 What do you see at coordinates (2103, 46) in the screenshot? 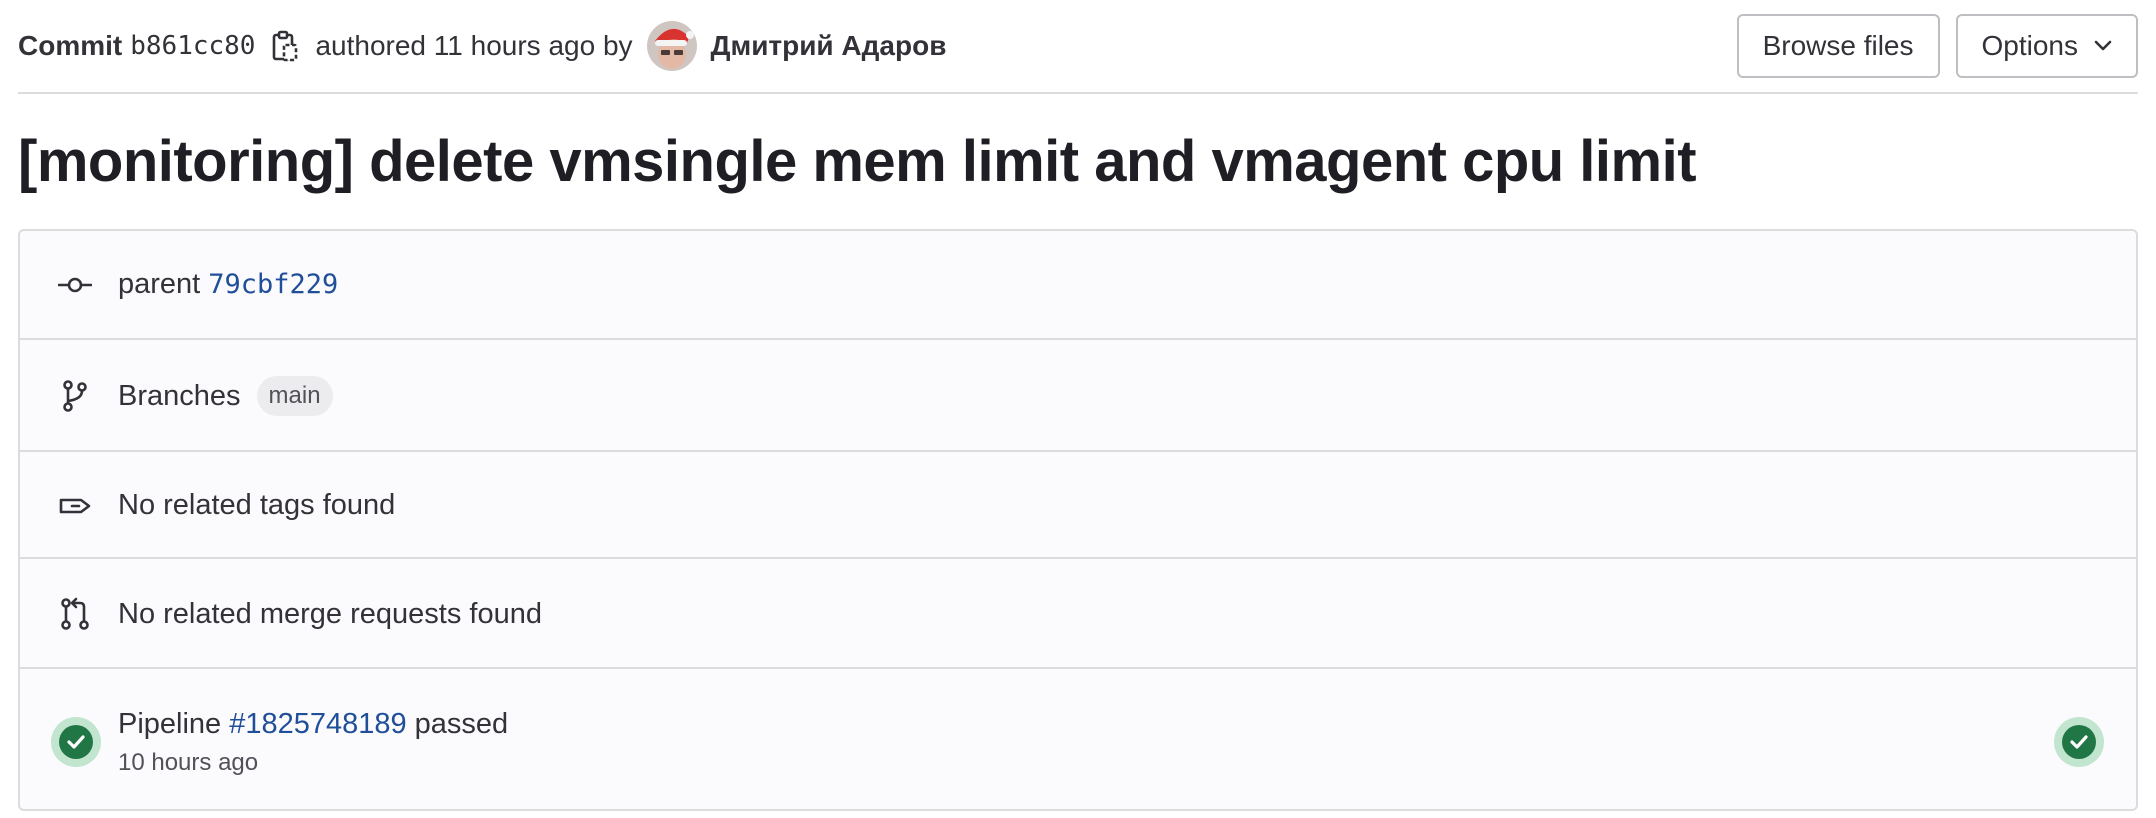
I see `chevron-down-icon` at bounding box center [2103, 46].